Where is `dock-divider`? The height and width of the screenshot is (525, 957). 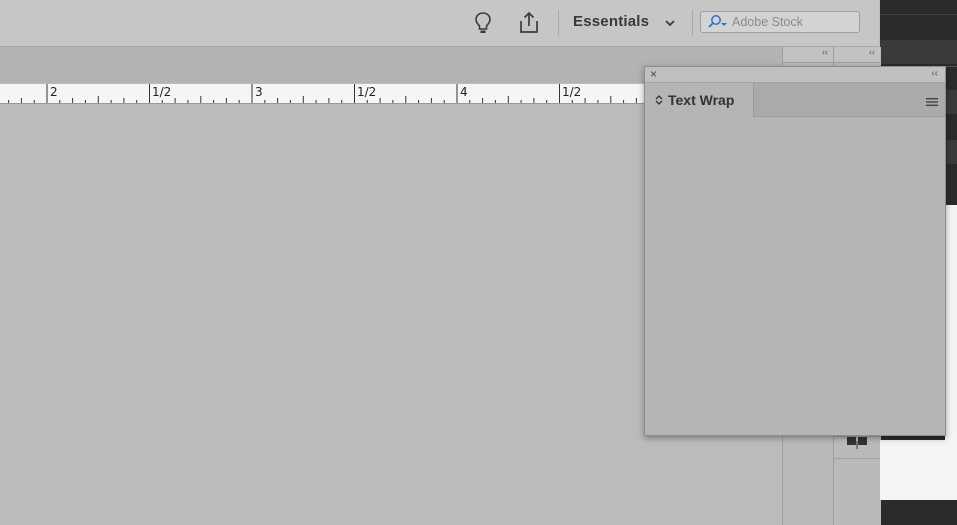
dock-divider is located at coordinates (857, 459).